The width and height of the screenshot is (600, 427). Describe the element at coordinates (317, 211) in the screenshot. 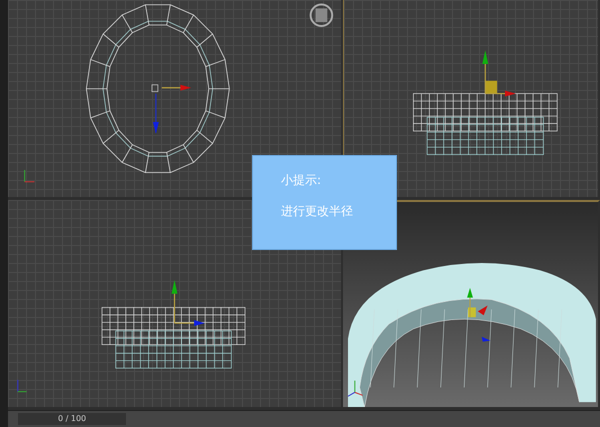

I see `tip-message: 进行更改半径` at that location.